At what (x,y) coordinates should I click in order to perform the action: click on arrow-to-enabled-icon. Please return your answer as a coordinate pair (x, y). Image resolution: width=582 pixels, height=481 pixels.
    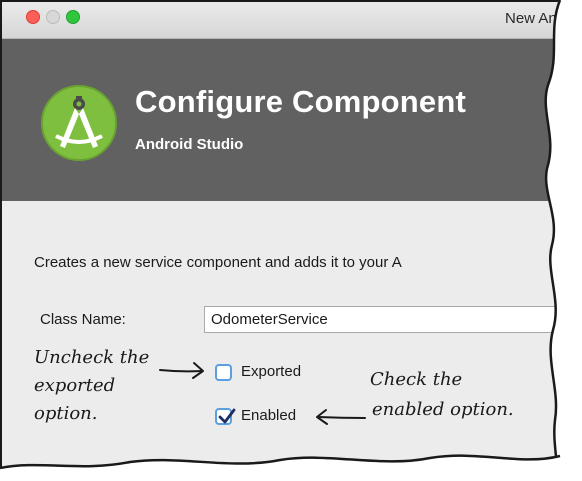
    Looking at the image, I should click on (341, 417).